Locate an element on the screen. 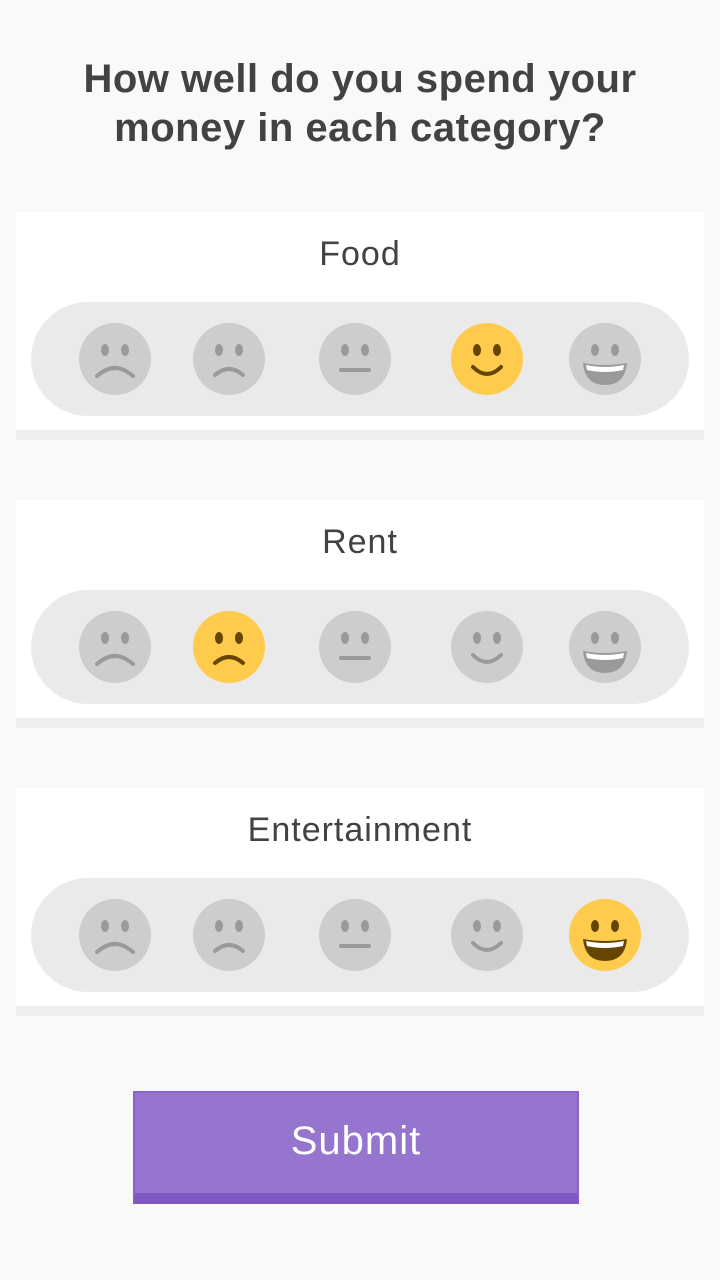 The image size is (720, 1280). category-title: Rent is located at coordinates (360, 542).